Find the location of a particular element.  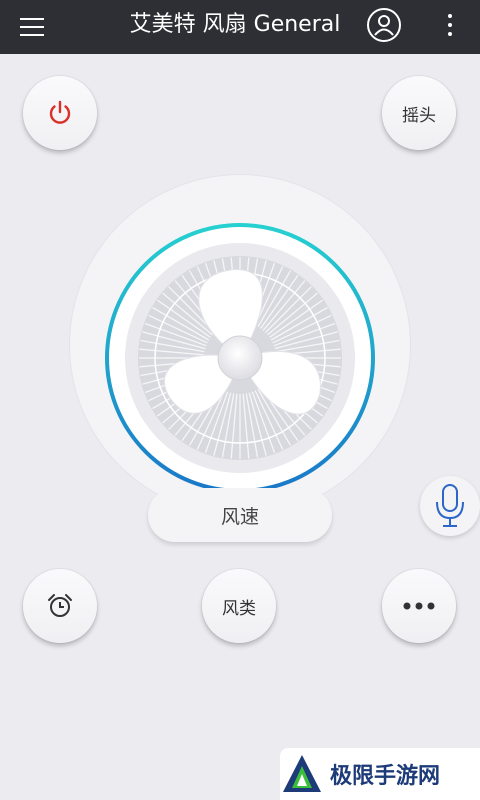

menu-icon is located at coordinates (31, 27).